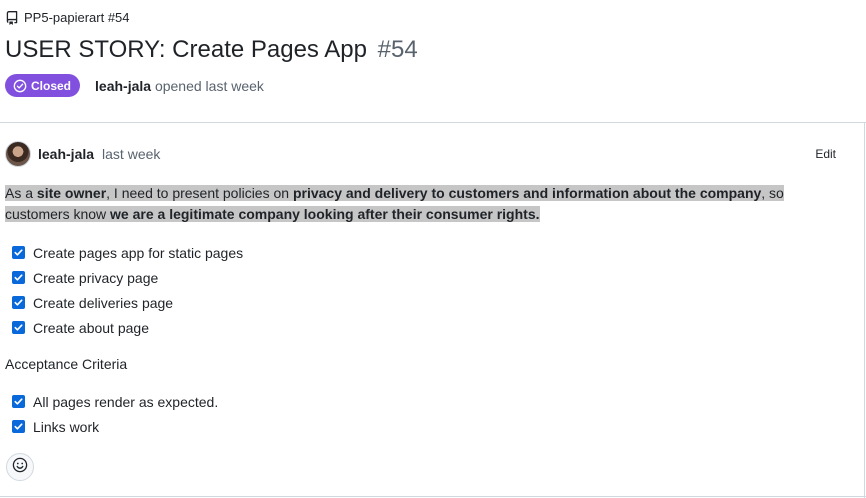 This screenshot has height=498, width=866. I want to click on comment-border, so click(864, 310).